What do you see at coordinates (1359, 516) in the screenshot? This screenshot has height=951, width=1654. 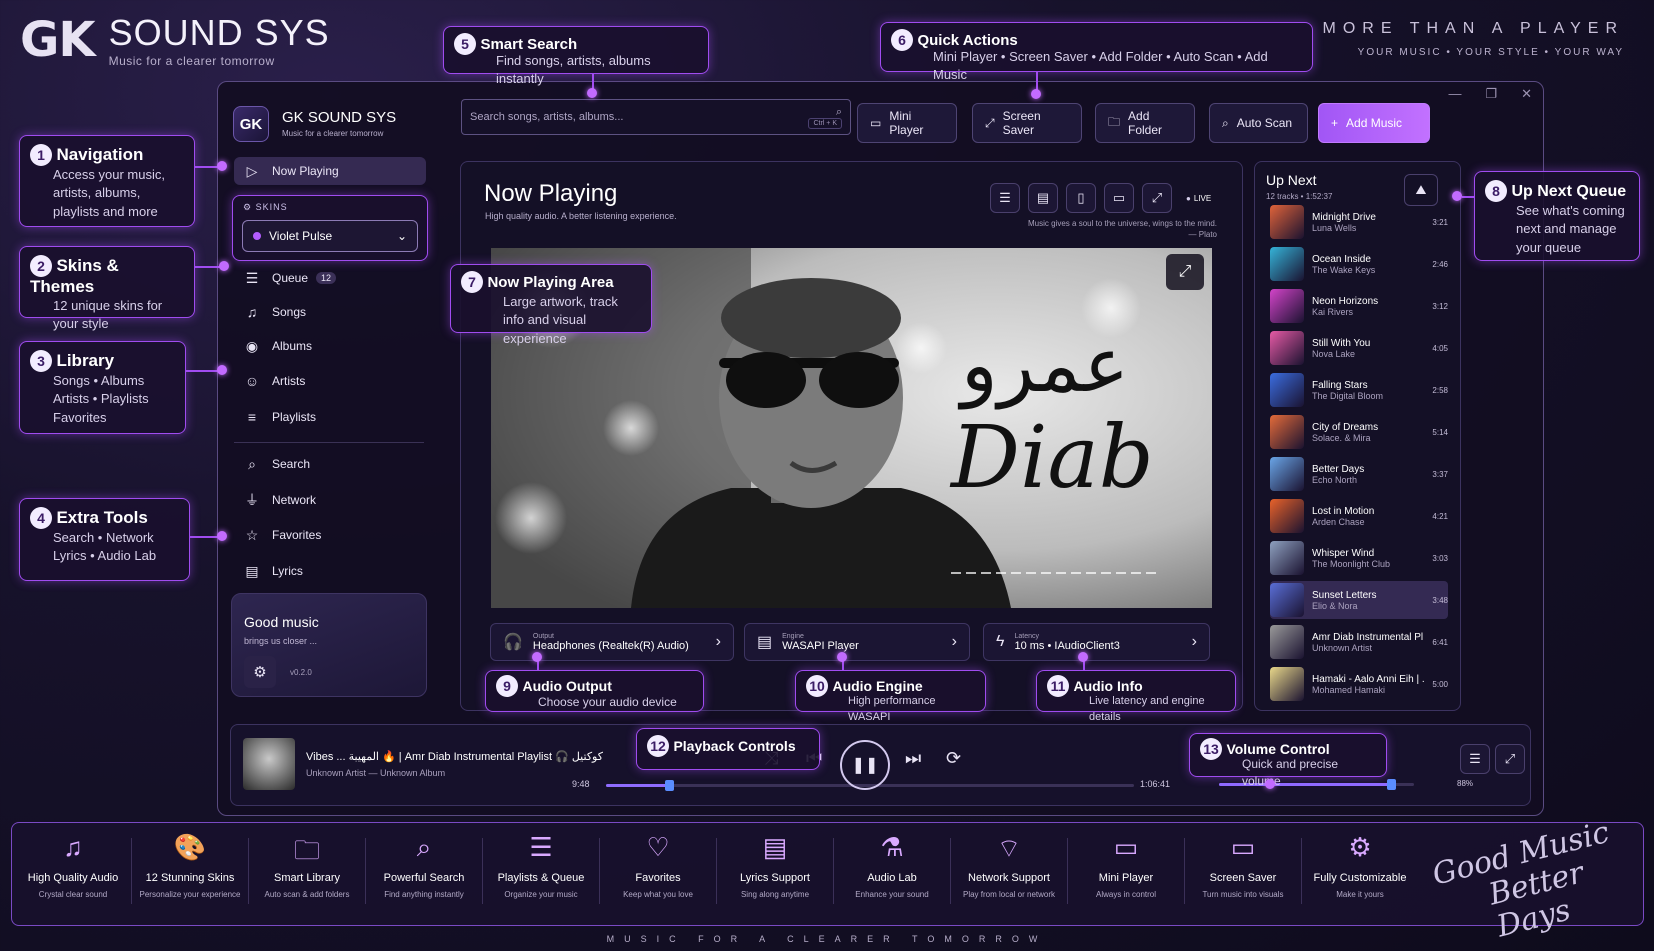 I see `queue-item: Lost in Motion Arden Chase 4:21` at bounding box center [1359, 516].